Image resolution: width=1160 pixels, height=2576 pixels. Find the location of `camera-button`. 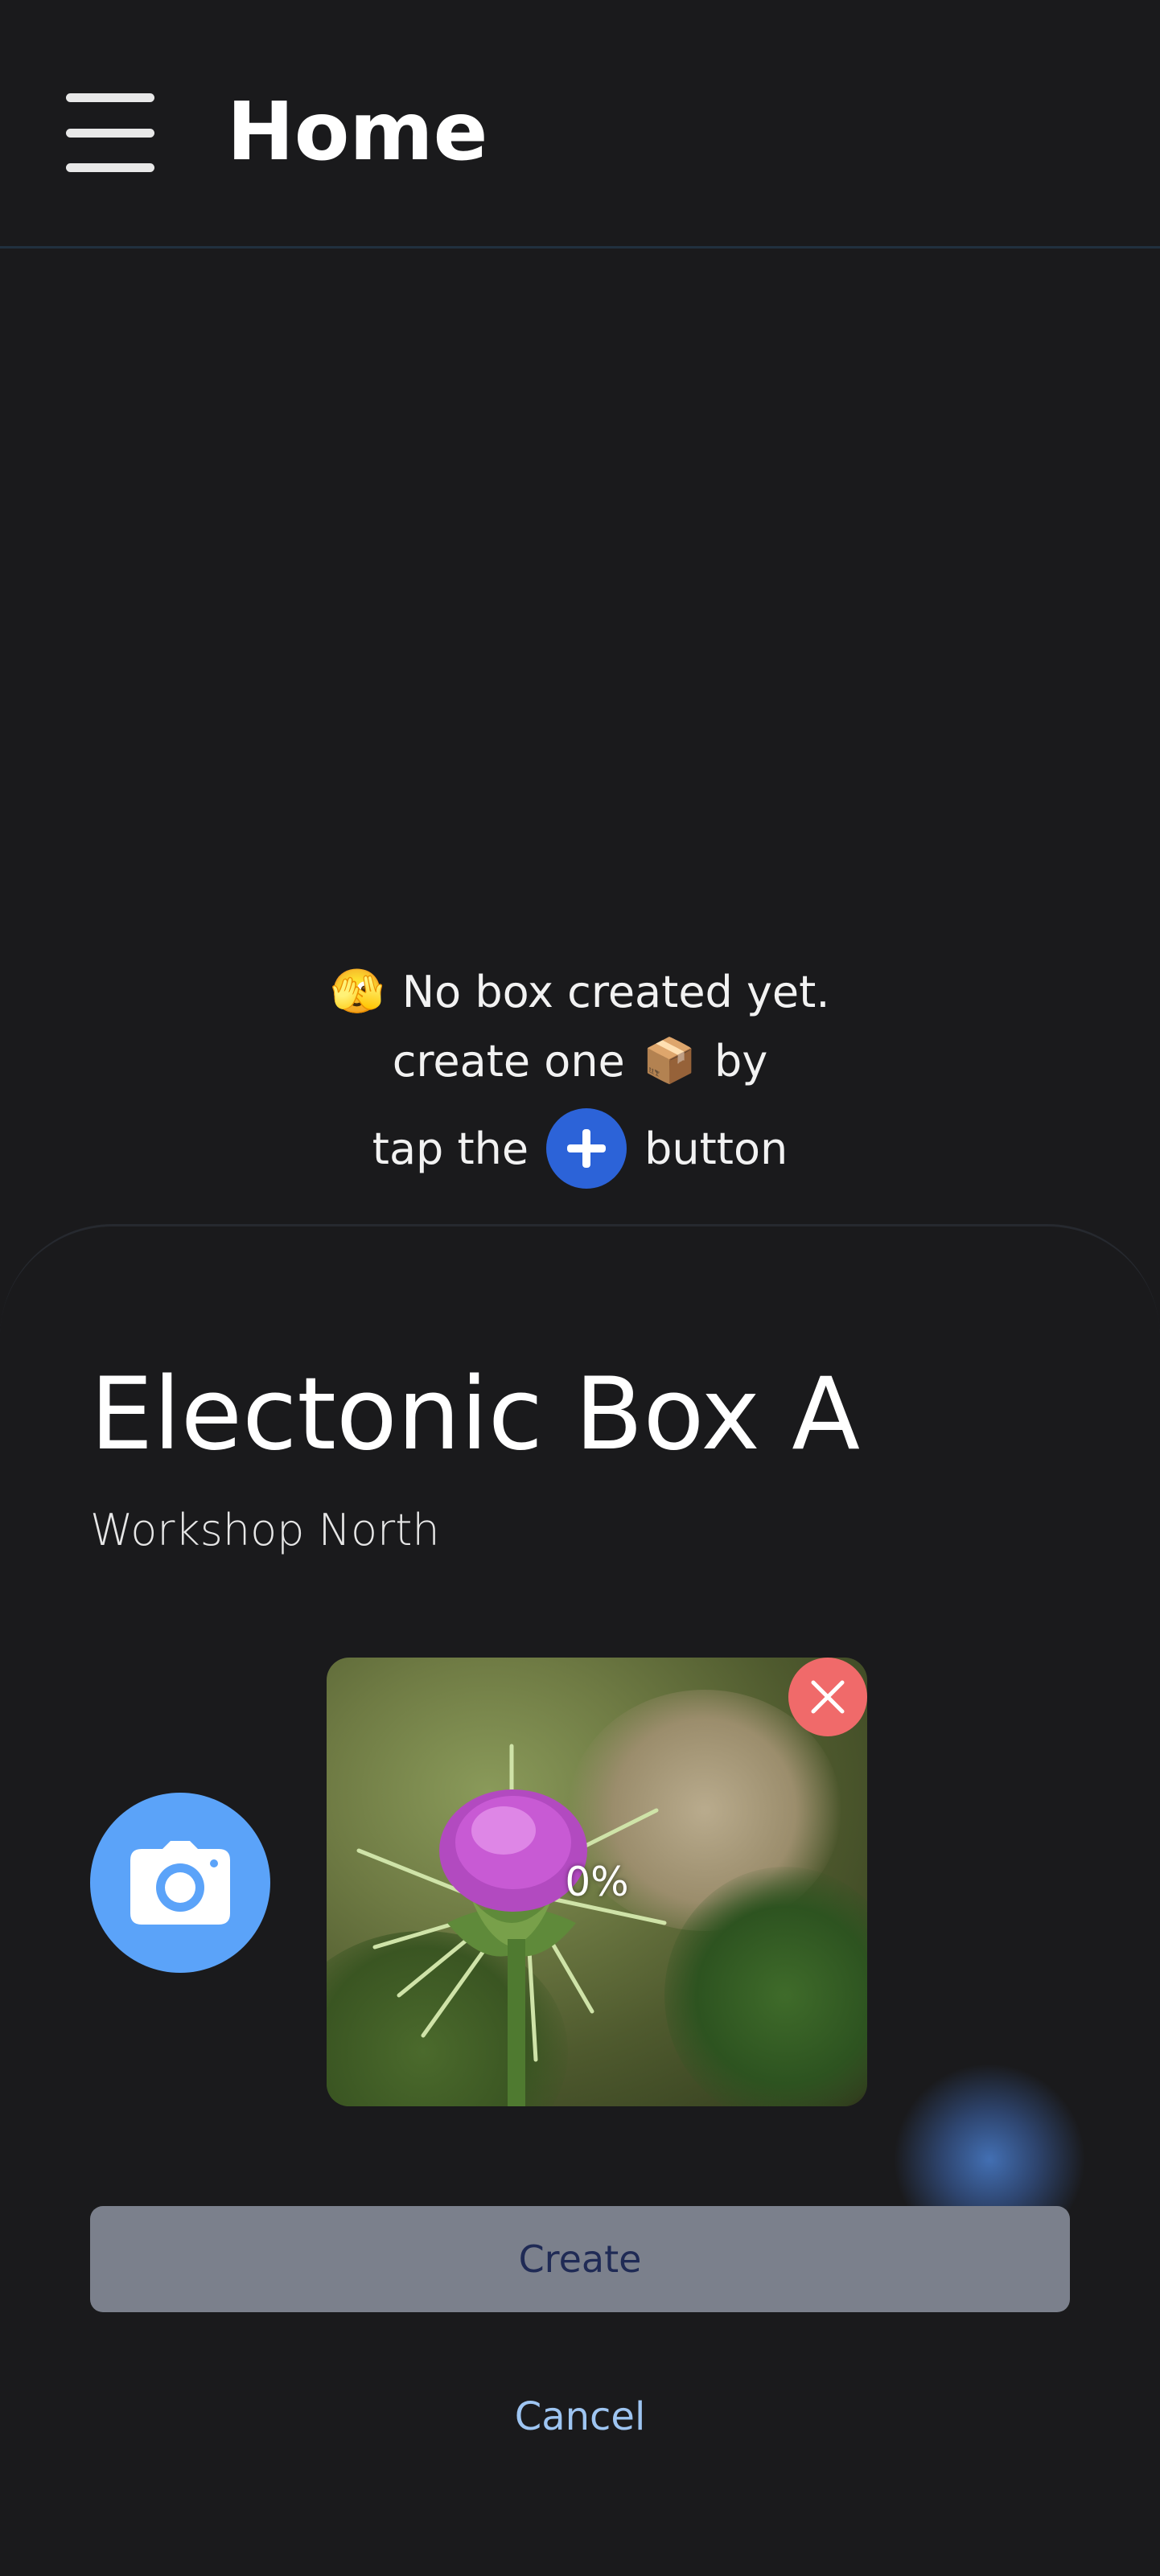

camera-button is located at coordinates (180, 1883).